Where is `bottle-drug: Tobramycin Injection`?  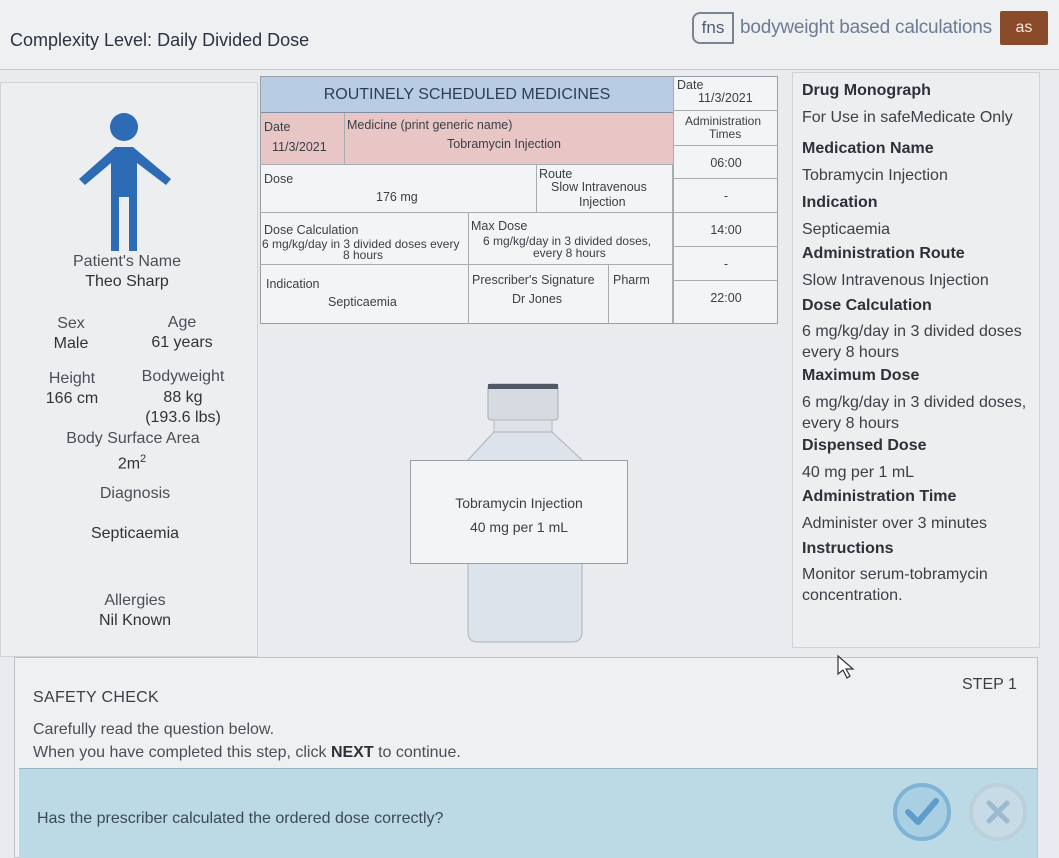
bottle-drug: Tobramycin Injection is located at coordinates (519, 503).